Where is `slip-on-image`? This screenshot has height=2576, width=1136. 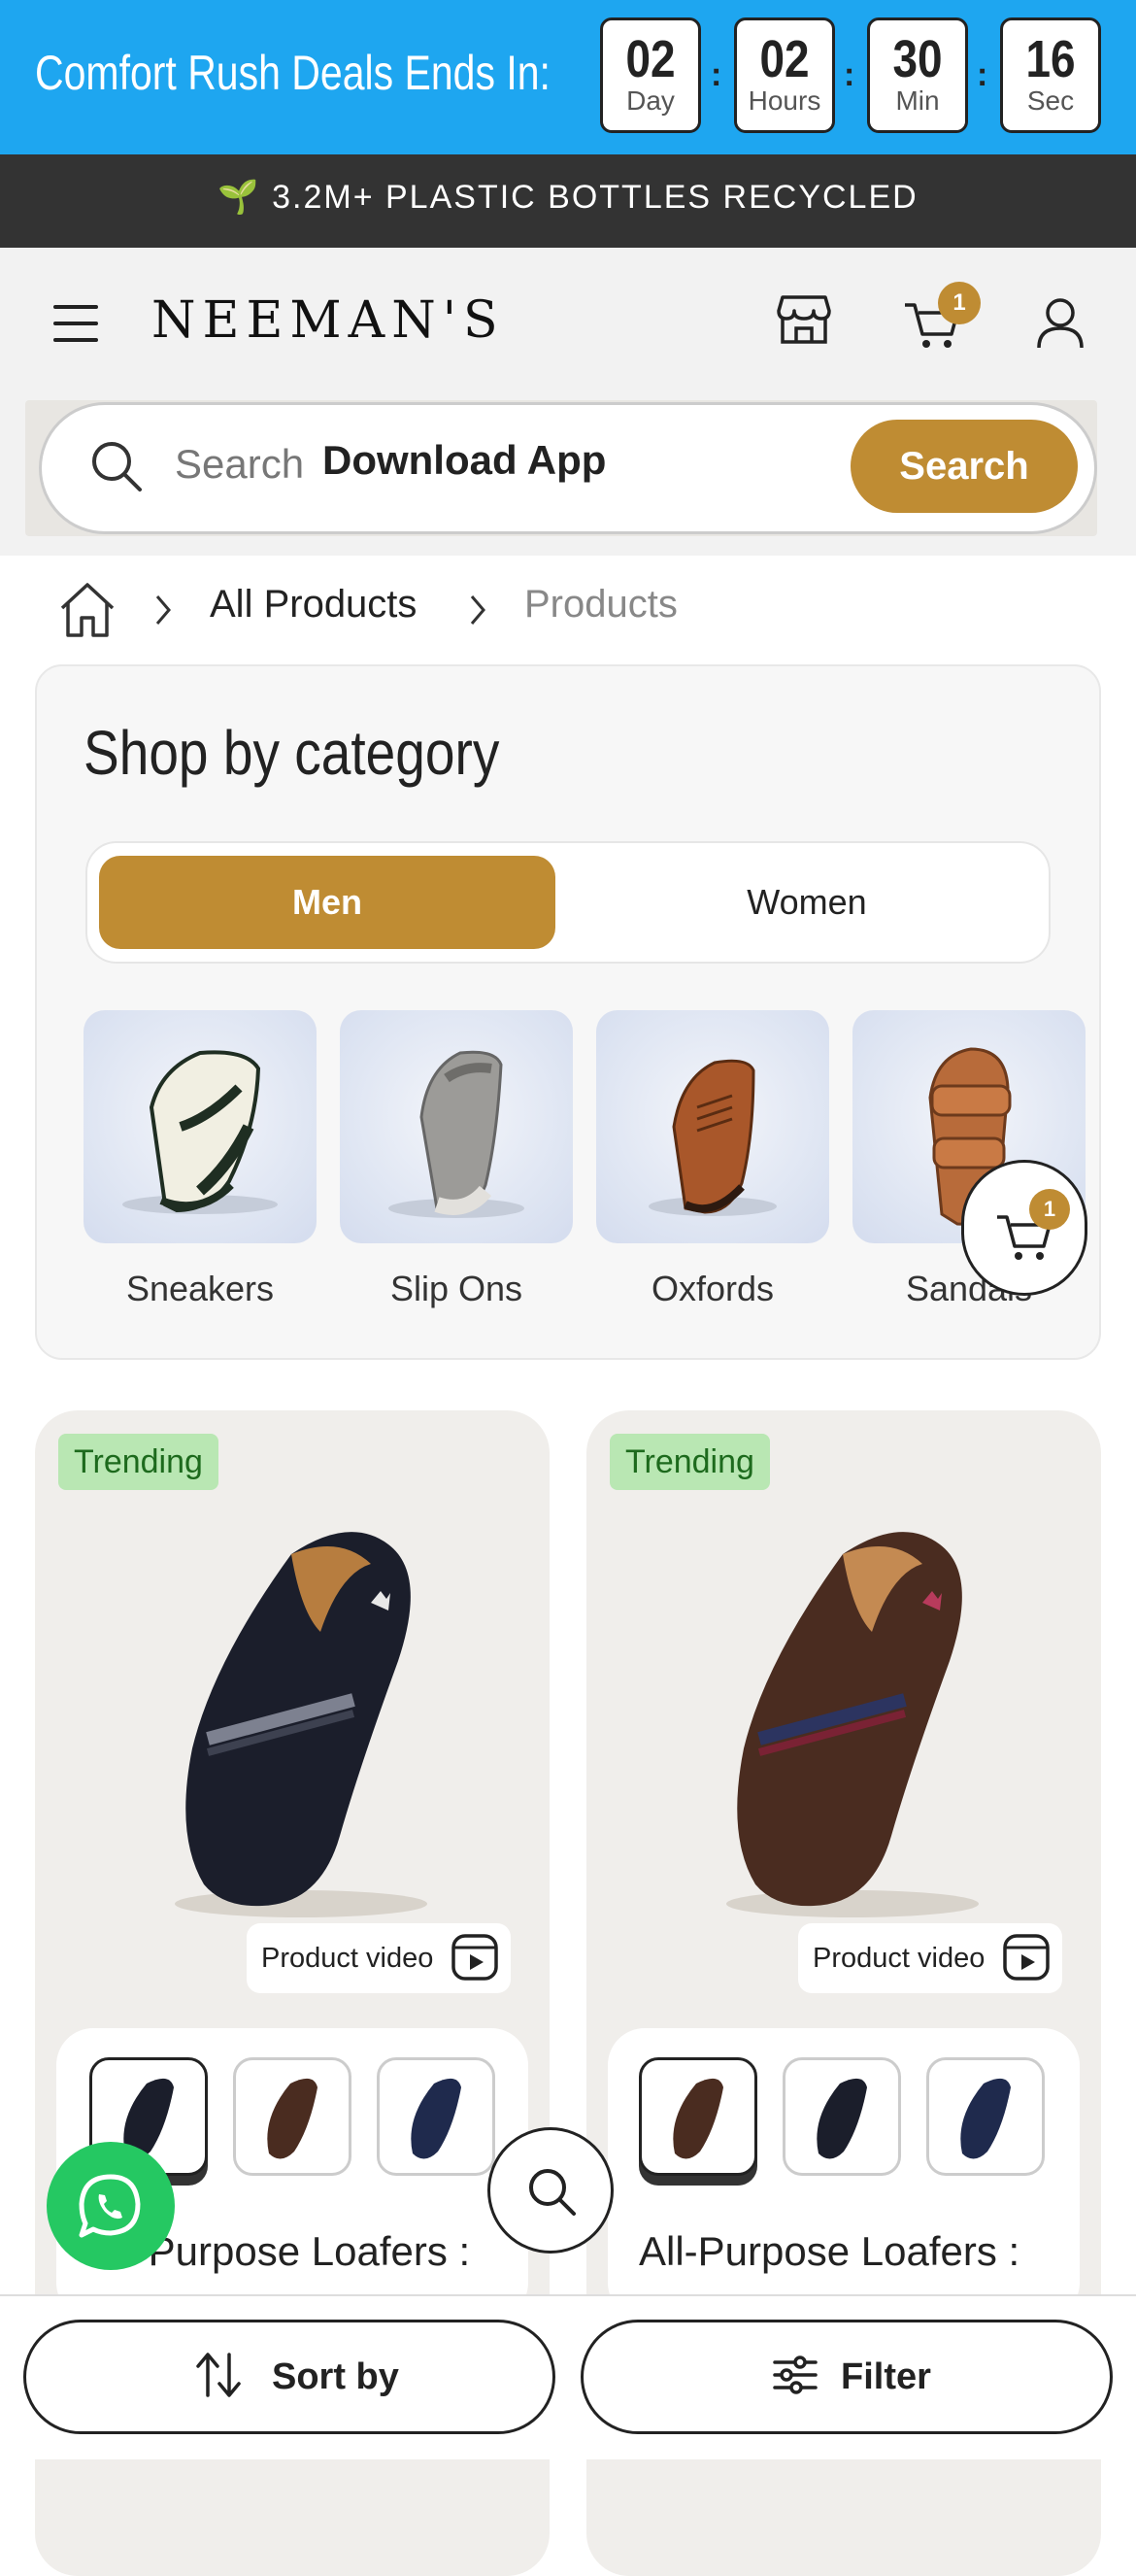
slip-on-image is located at coordinates (456, 1134).